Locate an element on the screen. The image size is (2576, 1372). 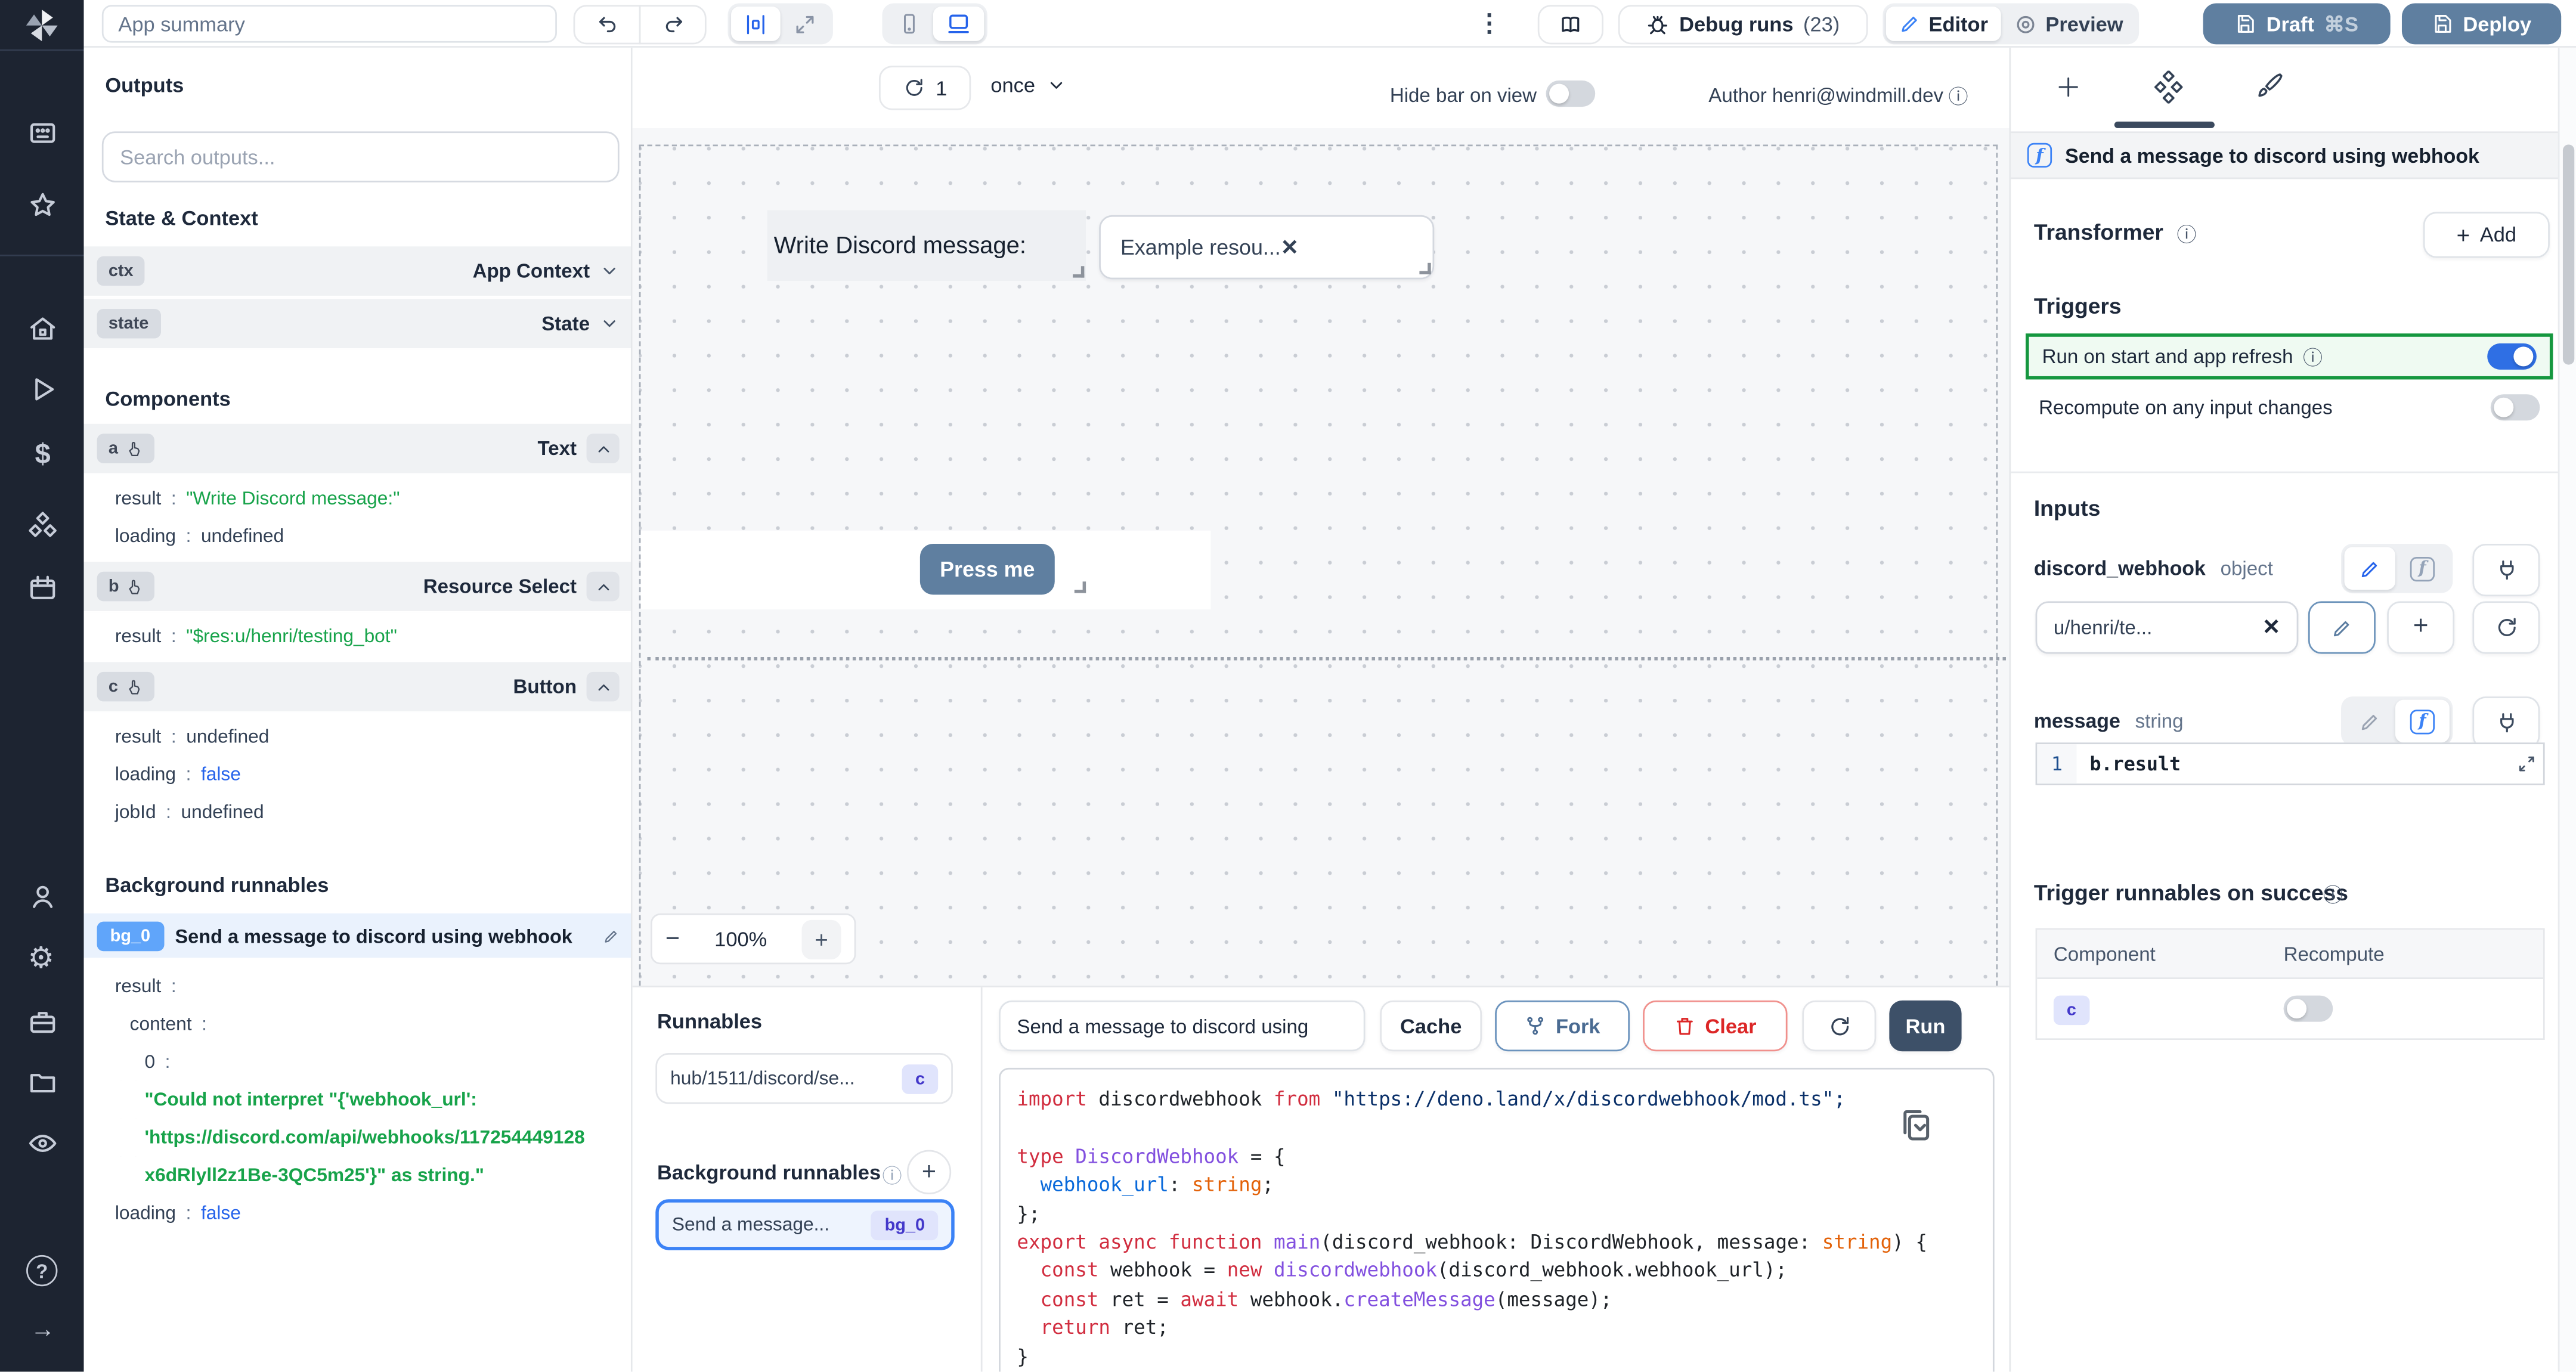
component-c-chip: c is located at coordinates (2071, 1010).